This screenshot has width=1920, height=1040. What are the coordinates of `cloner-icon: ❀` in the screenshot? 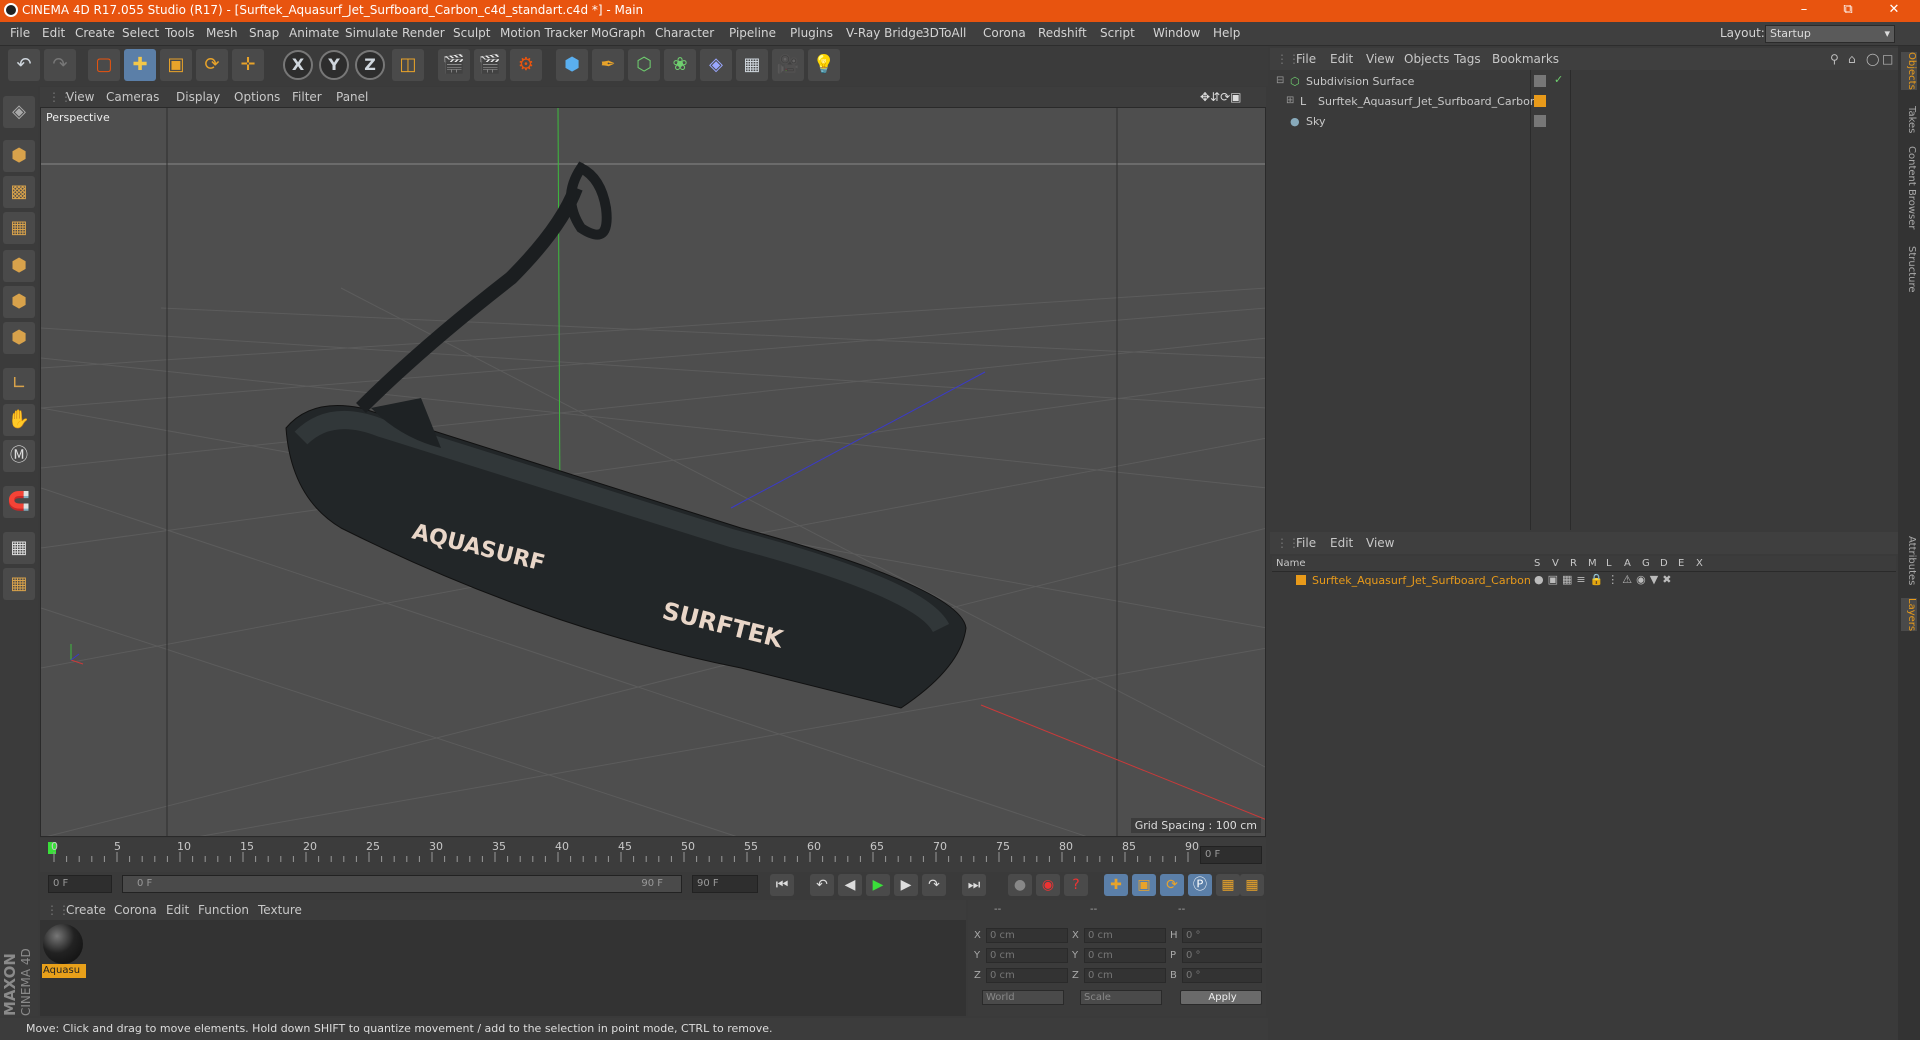 It's located at (680, 65).